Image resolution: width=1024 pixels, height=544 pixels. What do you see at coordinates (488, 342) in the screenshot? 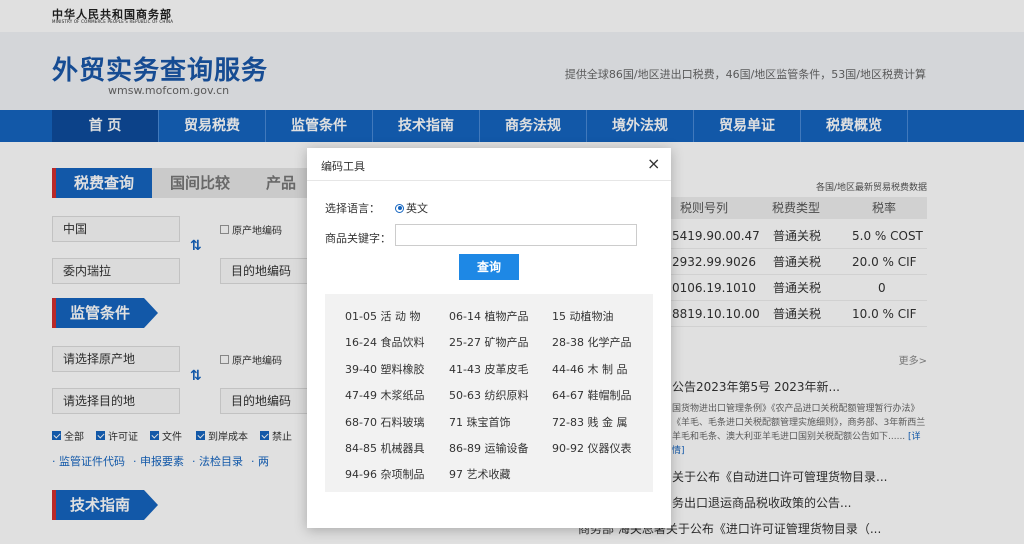
I see `chapter-link: 25-27 矿物产品` at bounding box center [488, 342].